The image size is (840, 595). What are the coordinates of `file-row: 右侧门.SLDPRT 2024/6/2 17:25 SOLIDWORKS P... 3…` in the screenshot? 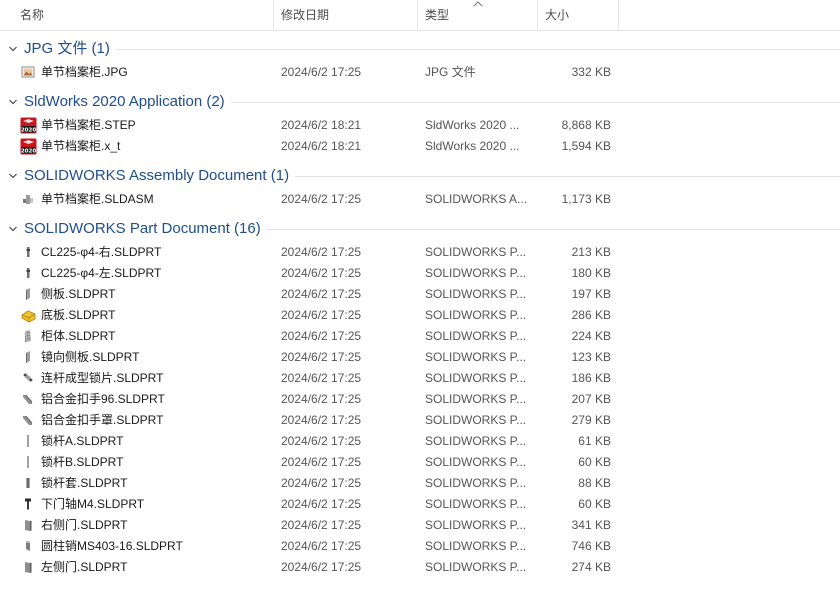 It's located at (420, 525).